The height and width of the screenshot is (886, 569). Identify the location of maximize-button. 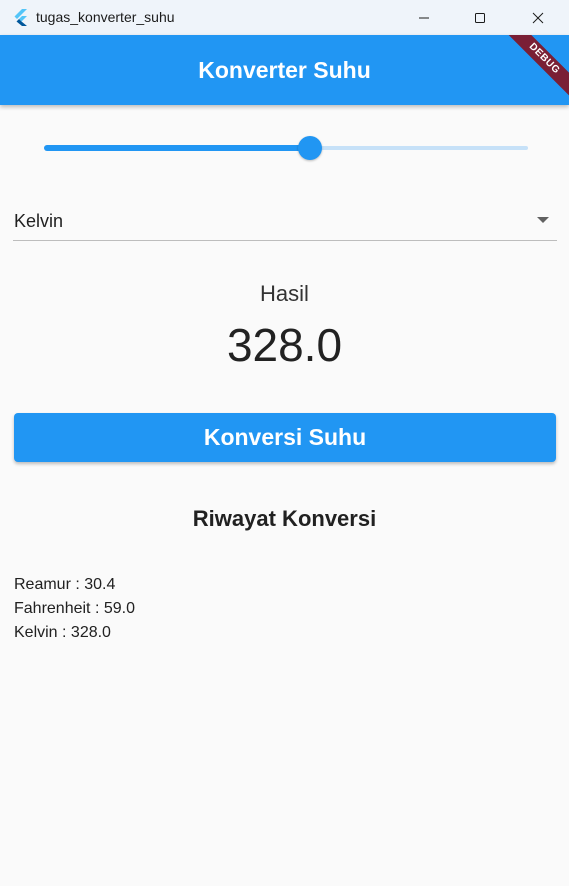
(480, 17).